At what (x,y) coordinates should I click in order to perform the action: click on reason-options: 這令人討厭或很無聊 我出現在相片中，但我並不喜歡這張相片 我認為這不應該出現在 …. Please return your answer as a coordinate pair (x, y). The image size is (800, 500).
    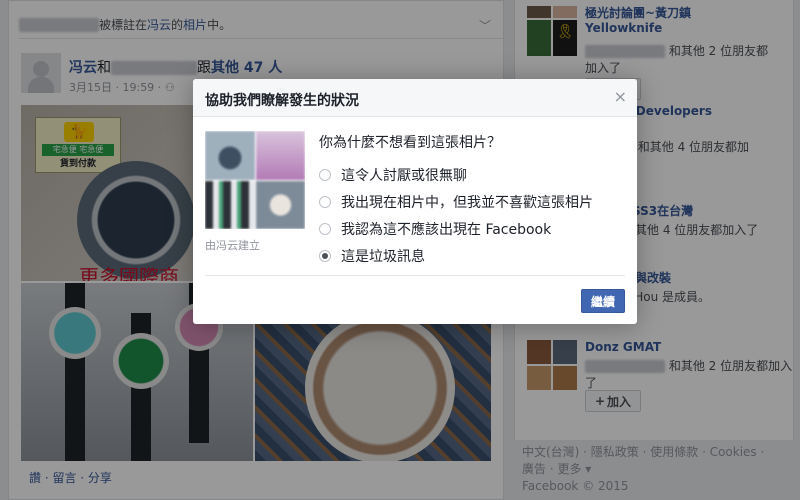
    Looking at the image, I should click on (456, 215).